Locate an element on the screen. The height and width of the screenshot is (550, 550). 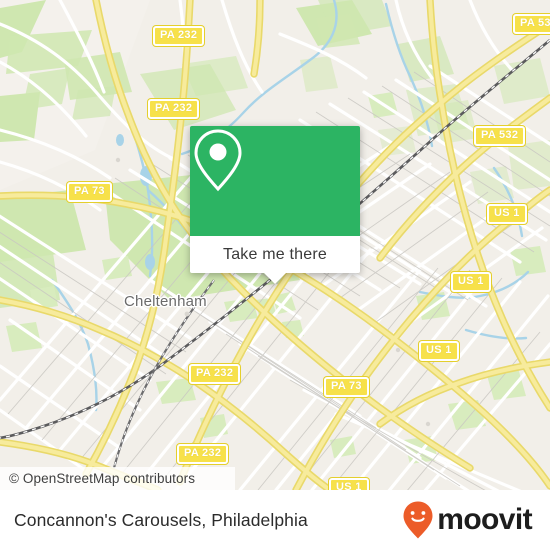
map-attribution: © OpenStreetMap contributors is located at coordinates (117, 478).